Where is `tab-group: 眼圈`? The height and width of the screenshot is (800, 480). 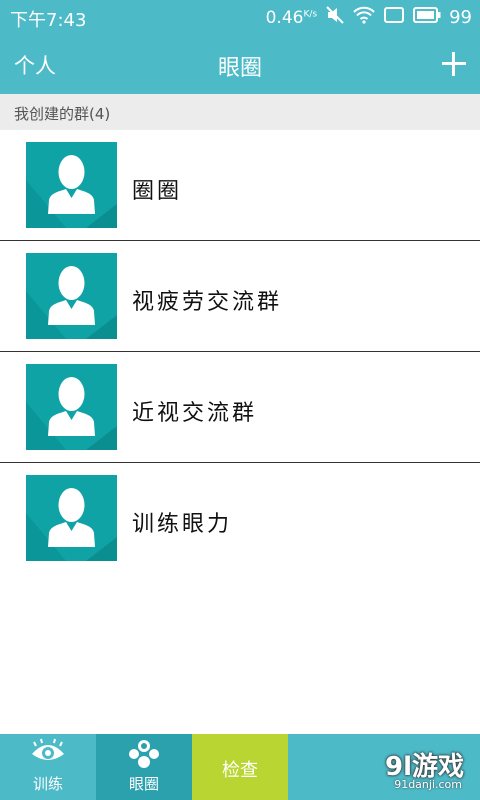 tab-group: 眼圈 is located at coordinates (144, 767).